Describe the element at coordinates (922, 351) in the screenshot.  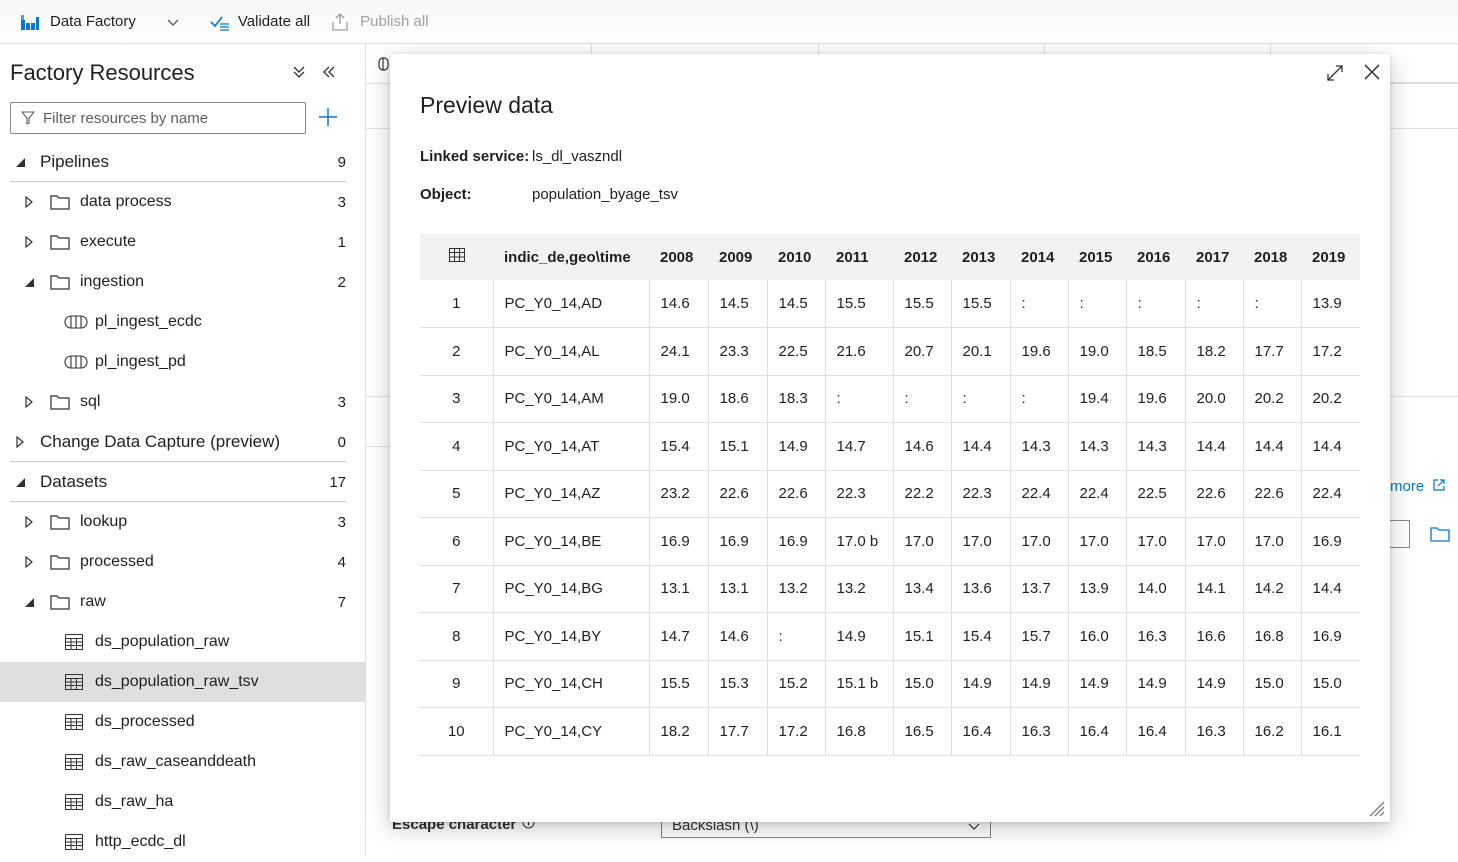
I see `table-cell: 20.7` at that location.